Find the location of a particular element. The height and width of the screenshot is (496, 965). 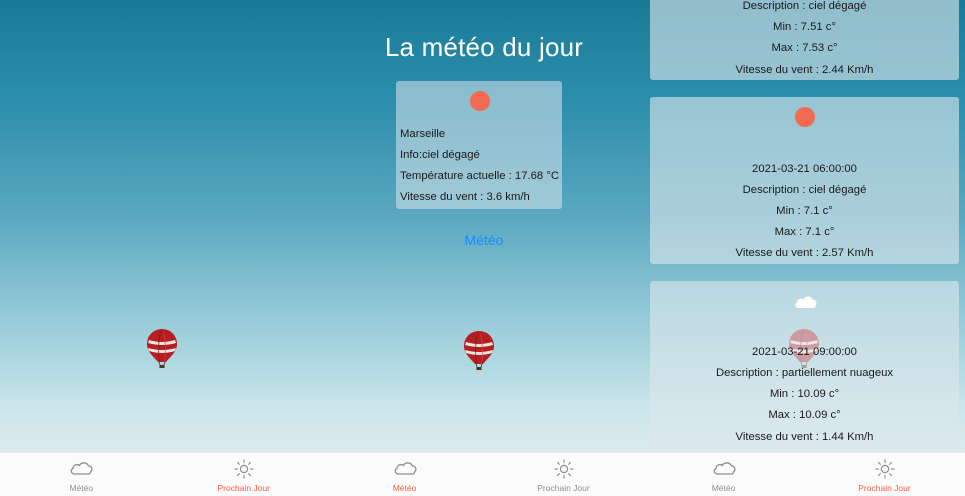

forecast-min: Min : 7.1 c° is located at coordinates (804, 211).